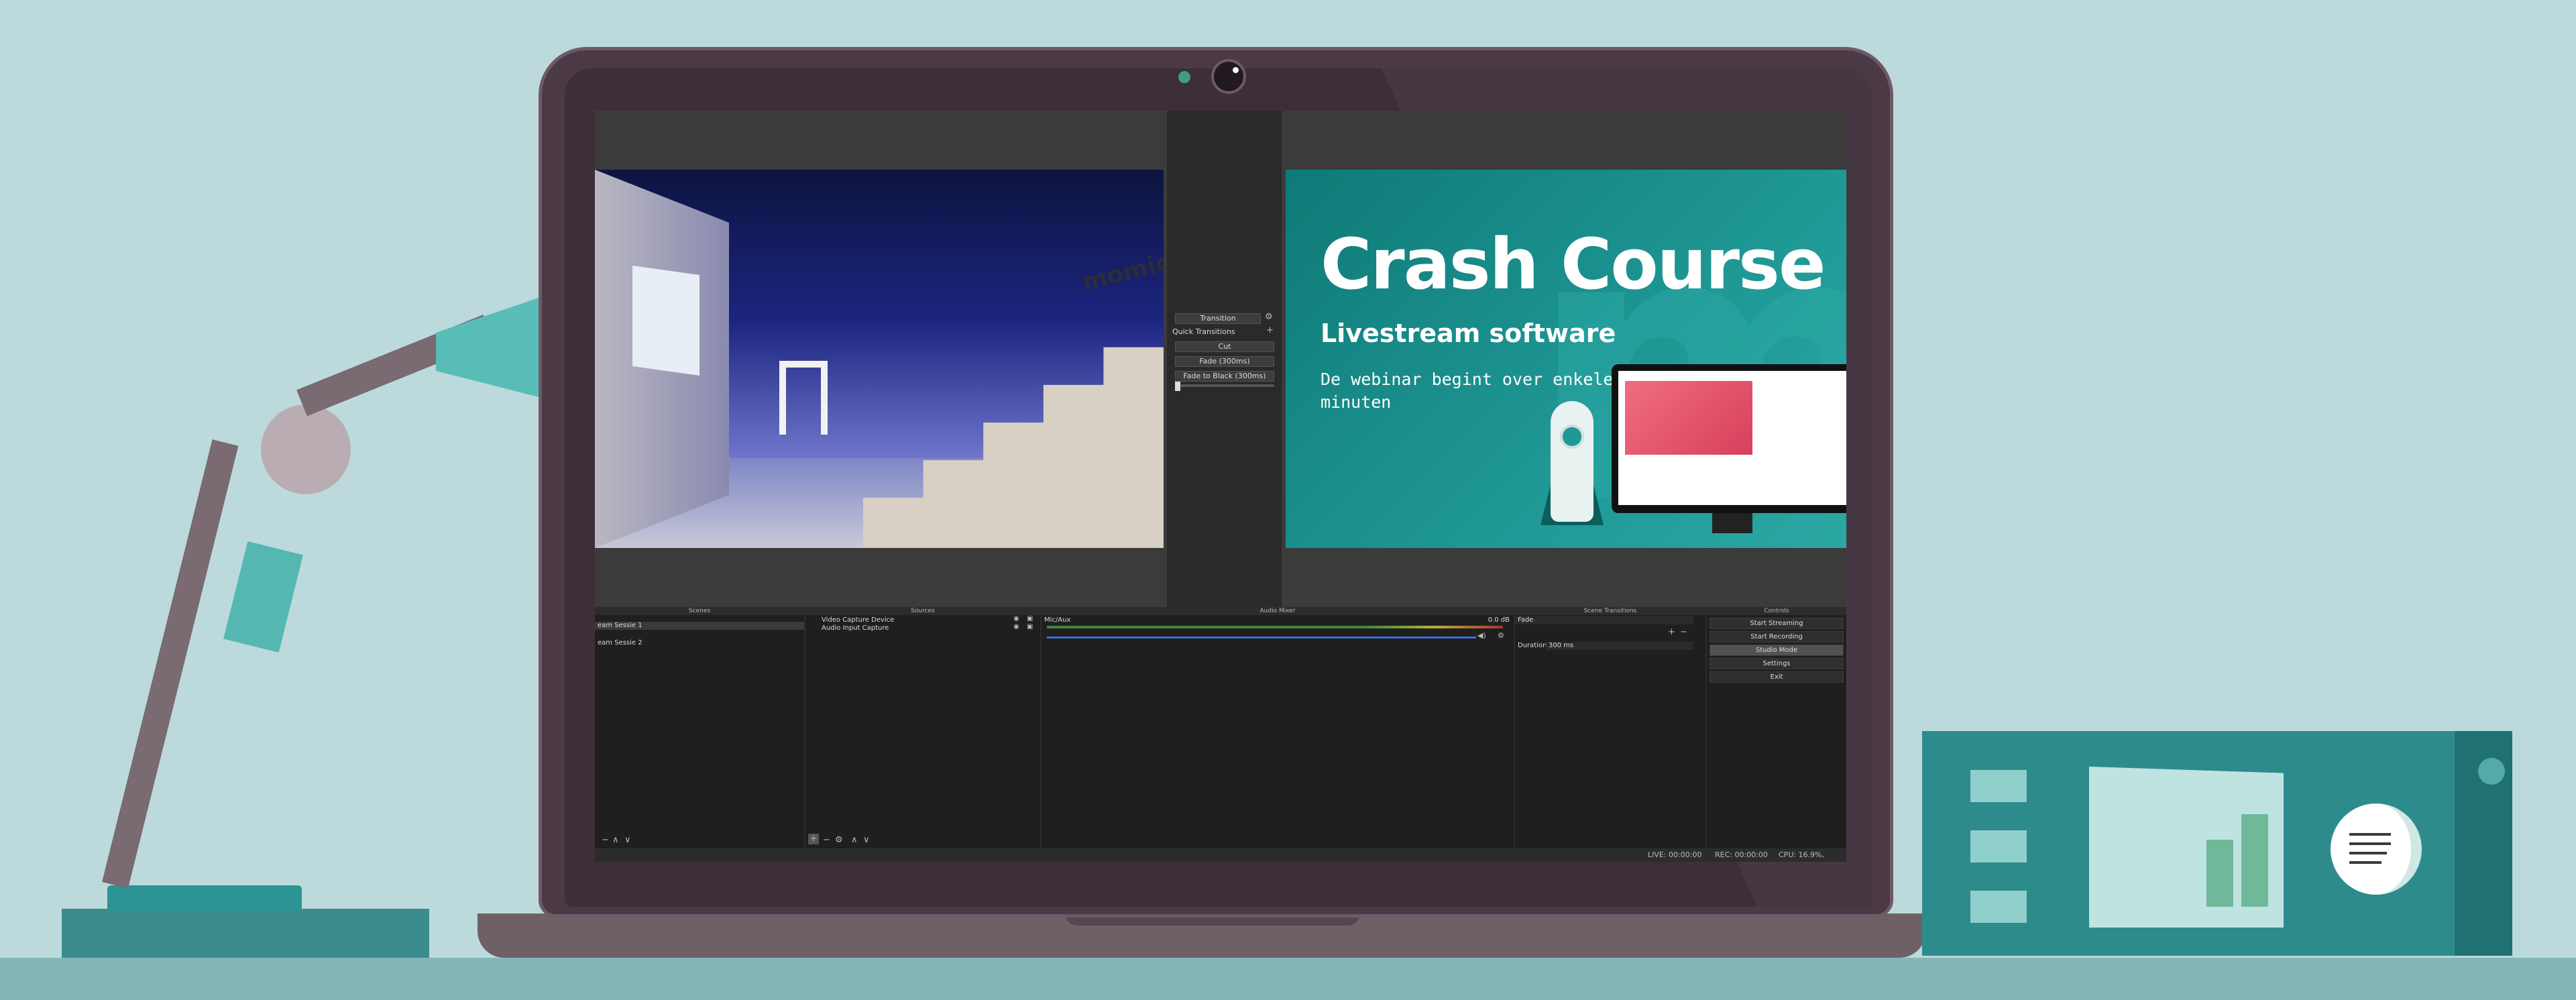  I want to click on camera-icon, so click(1228, 76).